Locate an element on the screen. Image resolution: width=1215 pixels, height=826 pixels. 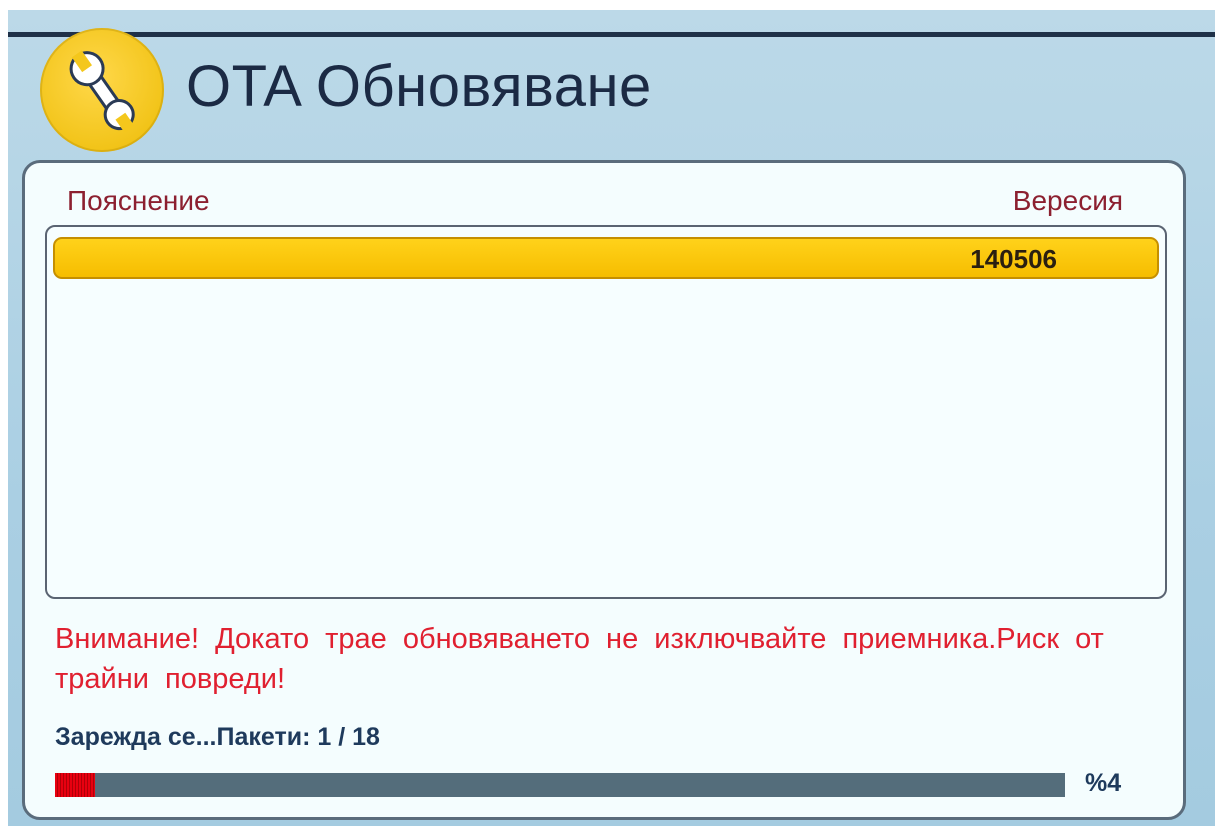
progress-fill is located at coordinates (75, 785).